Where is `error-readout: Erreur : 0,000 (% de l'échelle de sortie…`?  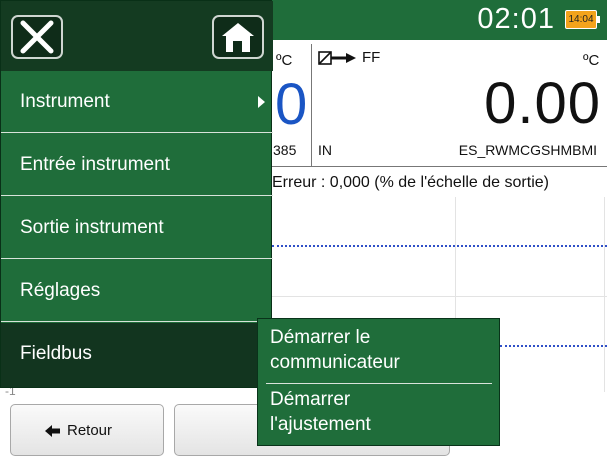
error-readout: Erreur : 0,000 (% de l'échelle de sortie… is located at coordinates (410, 182).